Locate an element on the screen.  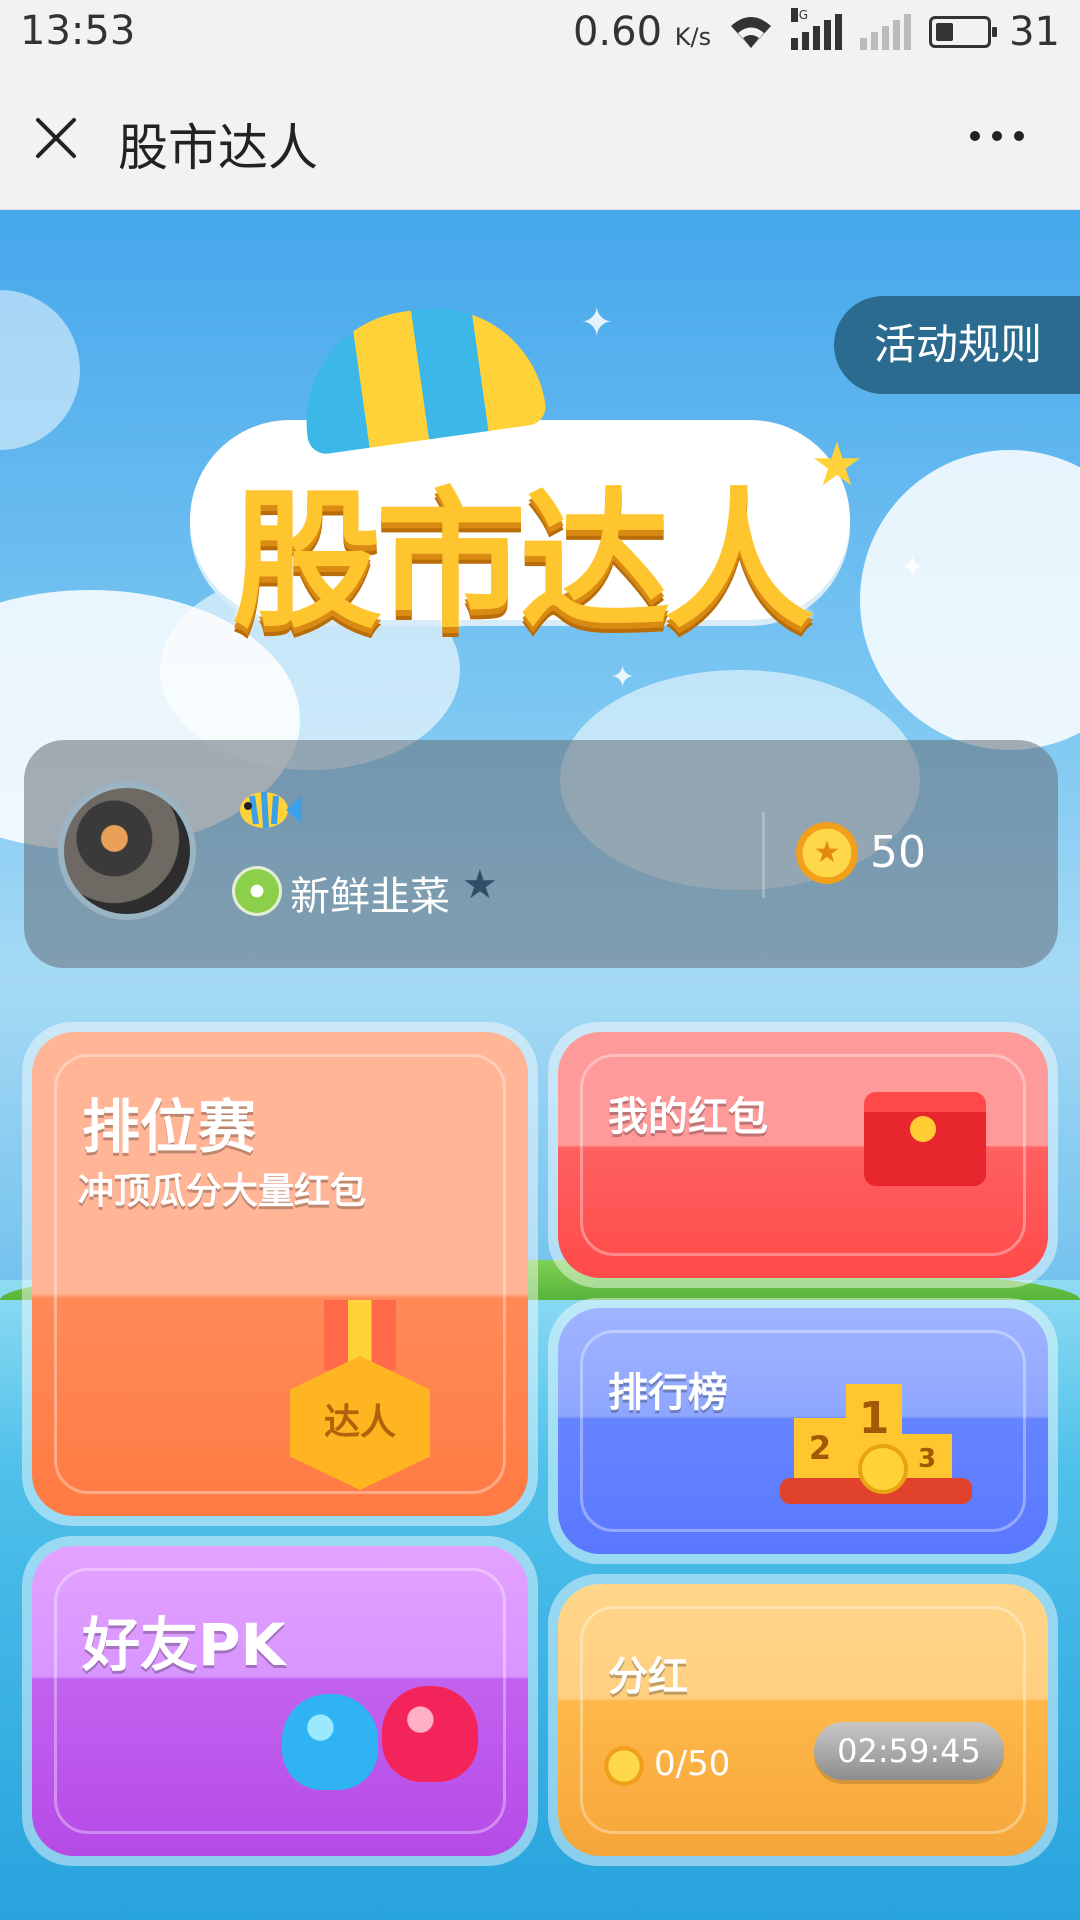
avatar is located at coordinates (127, 851).